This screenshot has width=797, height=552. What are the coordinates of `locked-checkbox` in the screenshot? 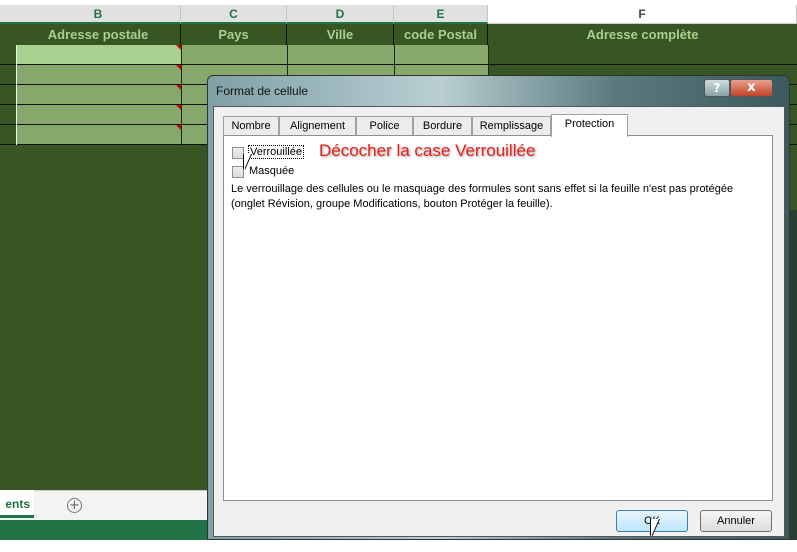 It's located at (238, 153).